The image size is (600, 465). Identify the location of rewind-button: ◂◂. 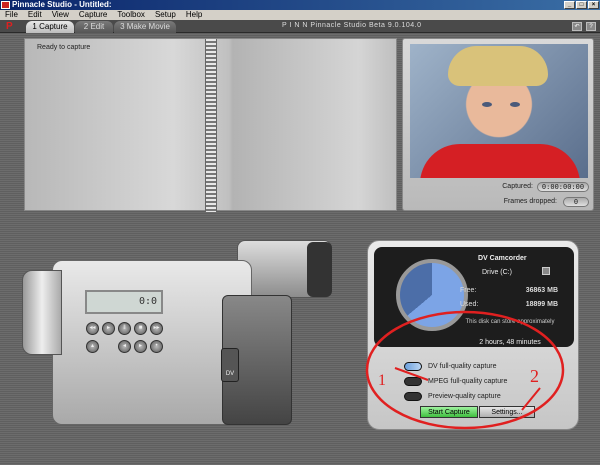
(92, 328).